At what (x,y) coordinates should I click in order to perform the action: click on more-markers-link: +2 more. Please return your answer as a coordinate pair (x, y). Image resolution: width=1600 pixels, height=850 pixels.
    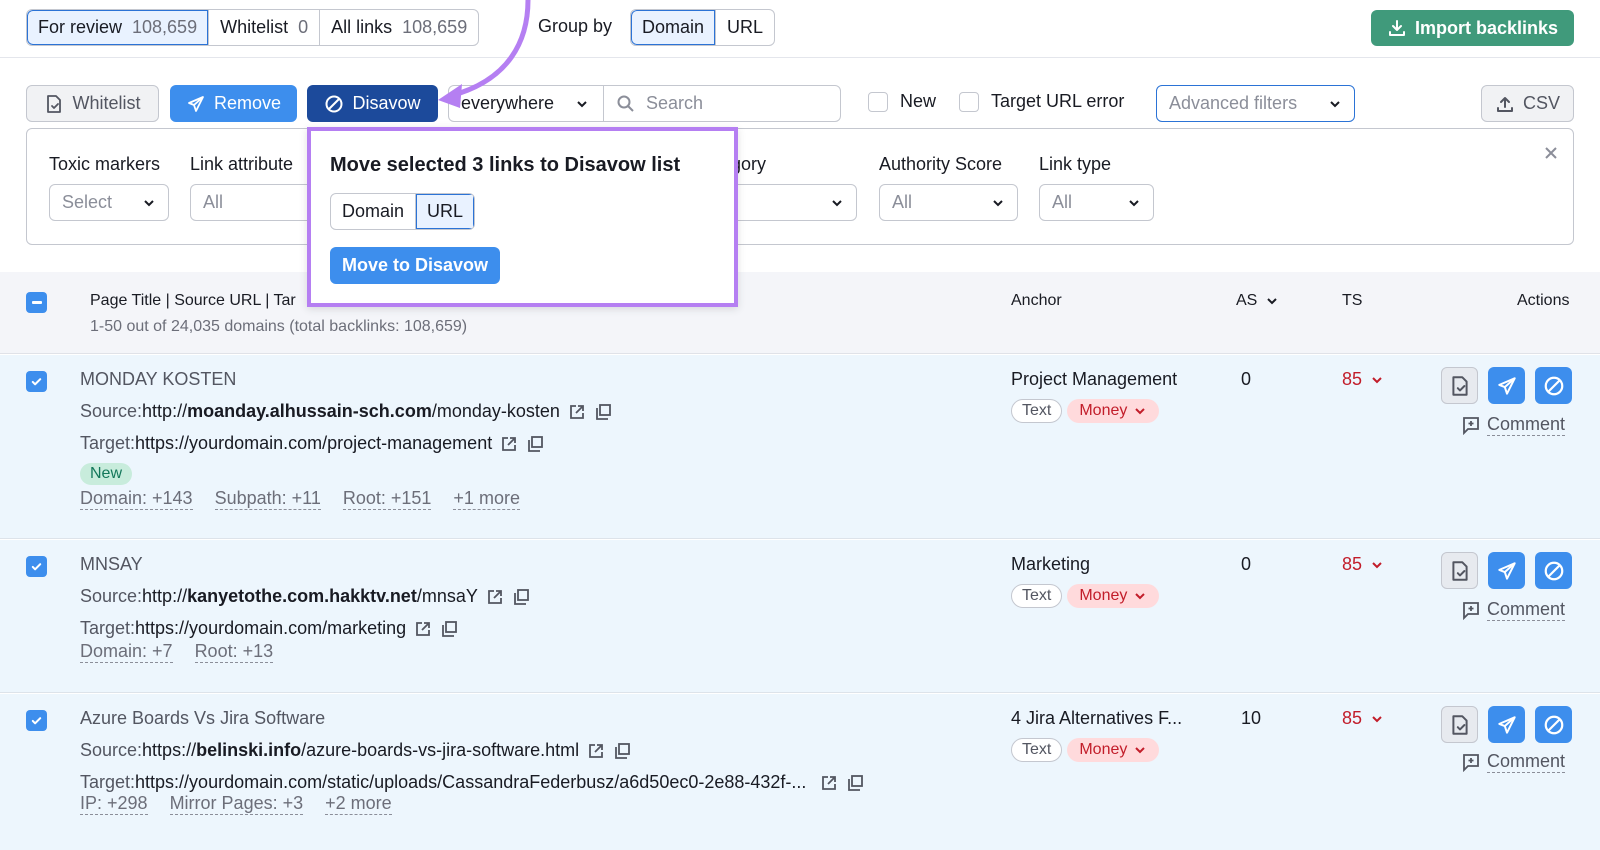
    Looking at the image, I should click on (358, 803).